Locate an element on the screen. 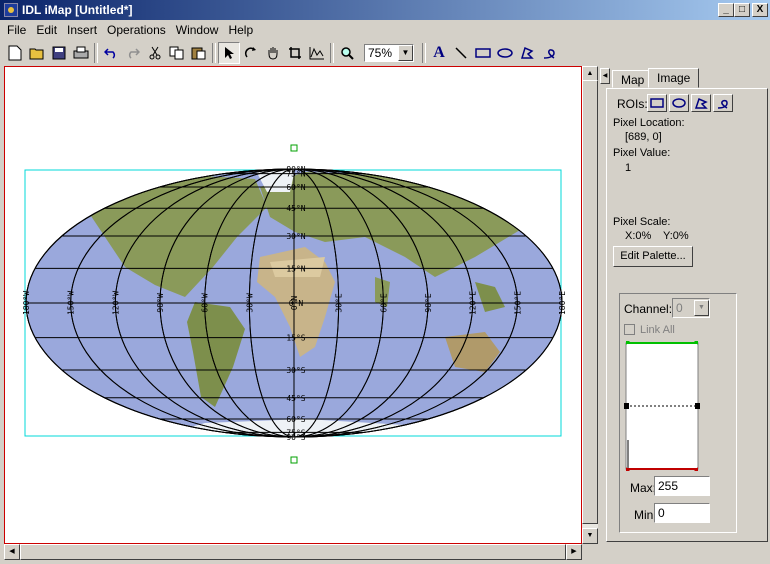 This screenshot has height=564, width=770. rois-label: ROIs: is located at coordinates (632, 104).